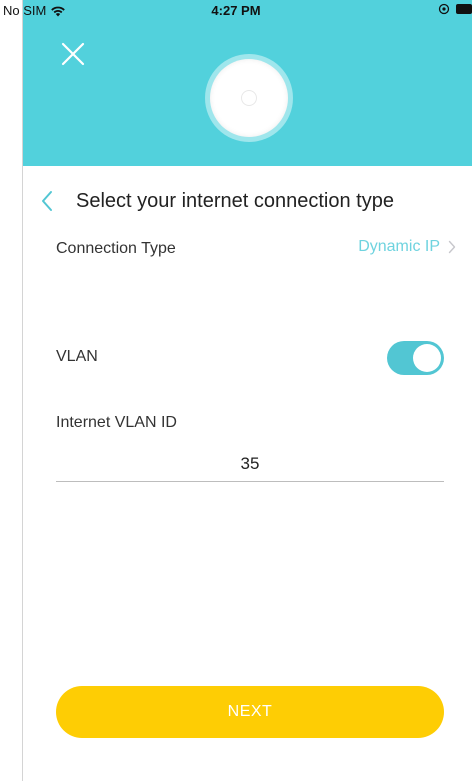 This screenshot has width=472, height=781. I want to click on close-button, so click(73, 54).